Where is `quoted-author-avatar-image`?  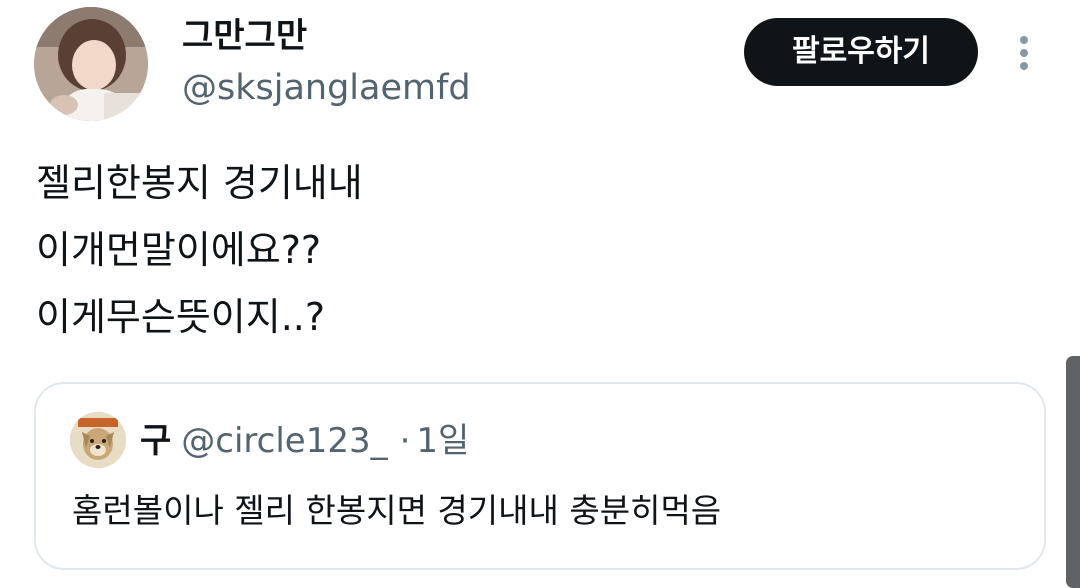 quoted-author-avatar-image is located at coordinates (98, 440).